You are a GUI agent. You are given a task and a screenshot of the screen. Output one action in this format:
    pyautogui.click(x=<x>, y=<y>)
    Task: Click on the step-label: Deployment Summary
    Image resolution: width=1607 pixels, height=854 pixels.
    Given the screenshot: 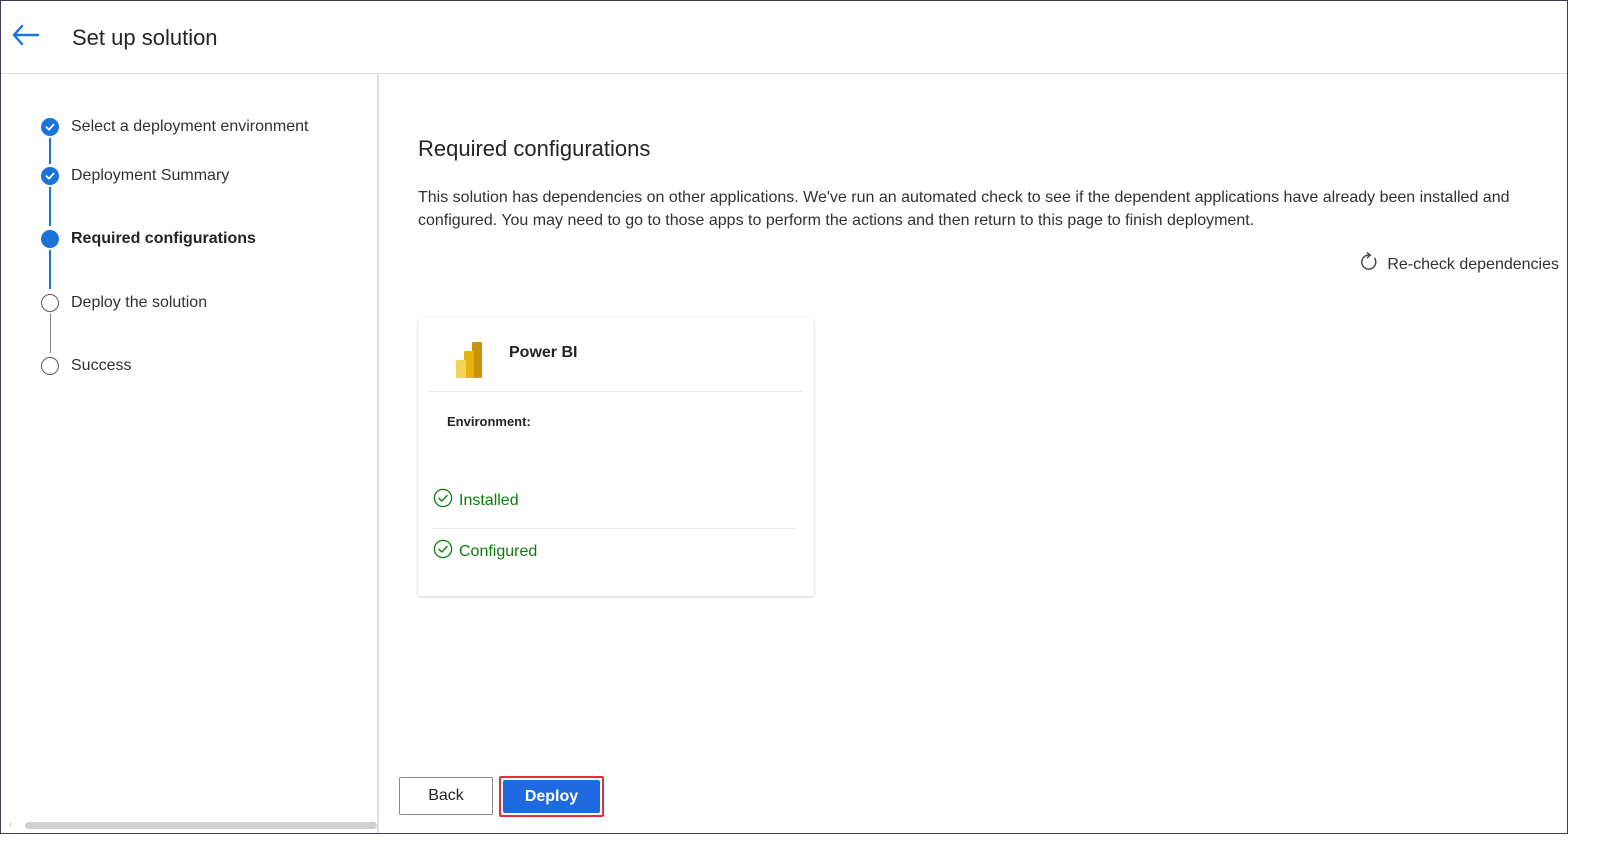 What is the action you would take?
    pyautogui.click(x=150, y=175)
    